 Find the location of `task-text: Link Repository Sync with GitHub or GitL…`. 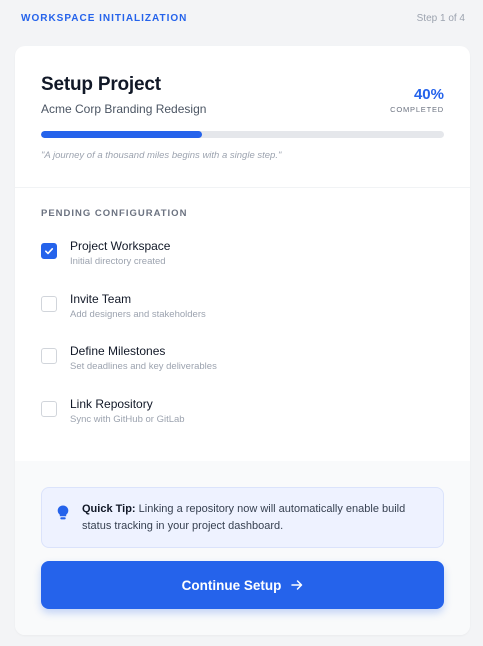

task-text: Link Repository Sync with GitHub or GitL… is located at coordinates (127, 411).